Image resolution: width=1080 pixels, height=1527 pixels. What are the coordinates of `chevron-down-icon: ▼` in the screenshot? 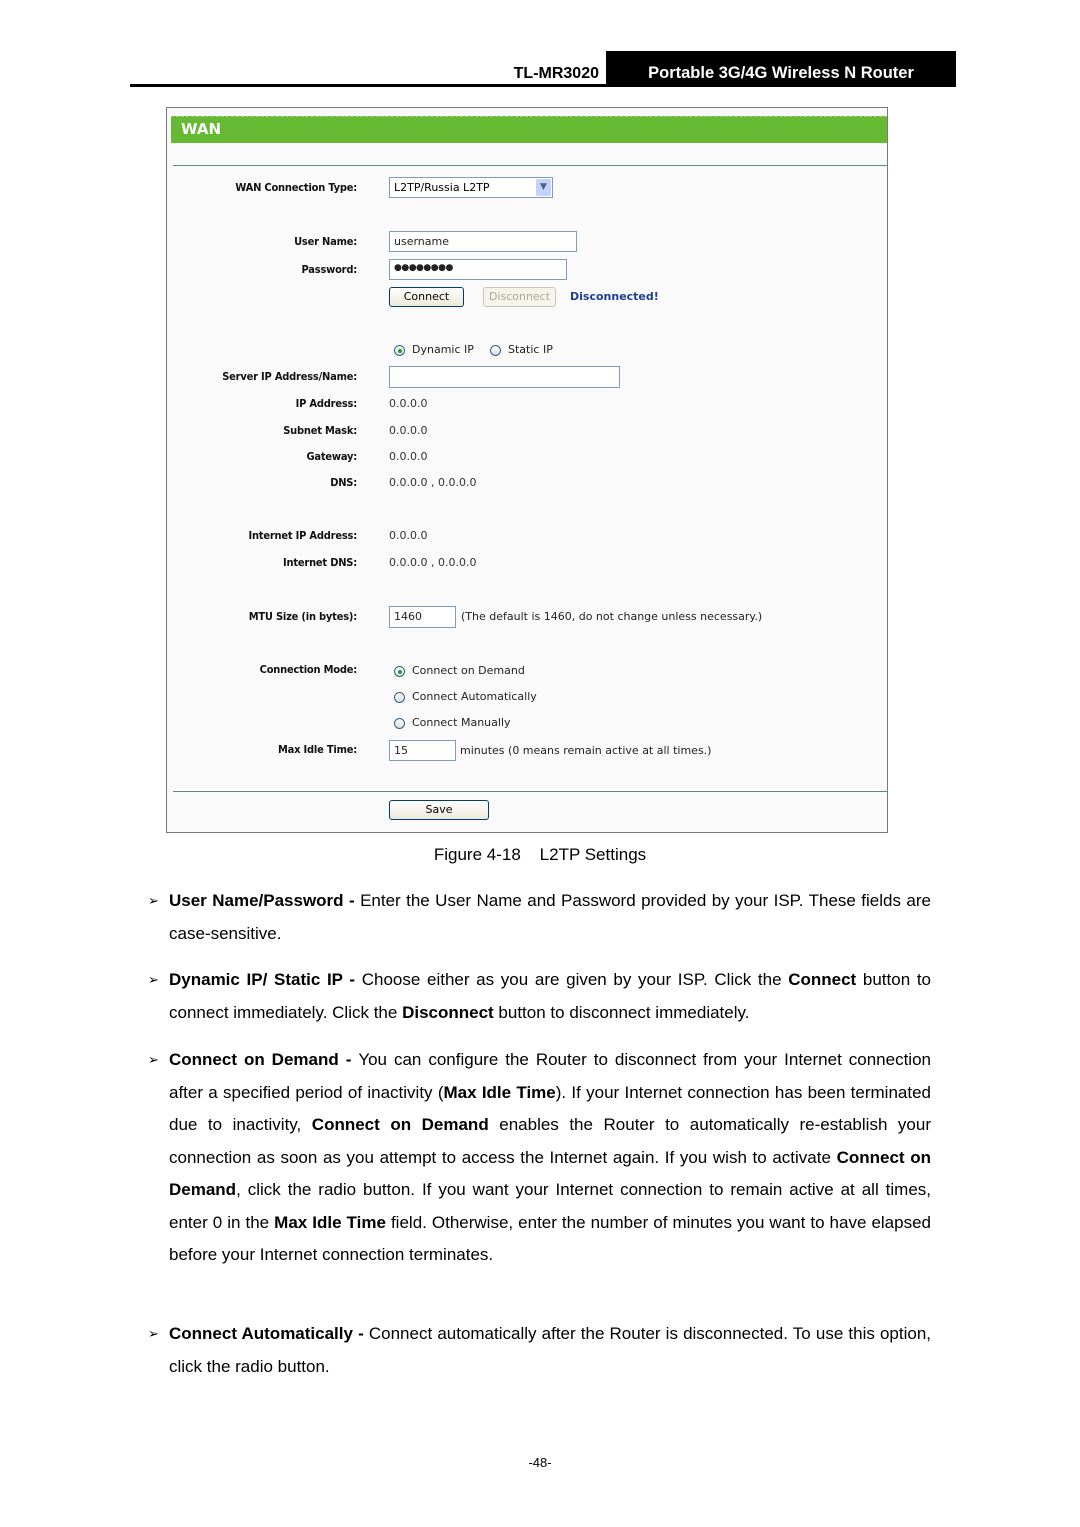 It's located at (543, 187).